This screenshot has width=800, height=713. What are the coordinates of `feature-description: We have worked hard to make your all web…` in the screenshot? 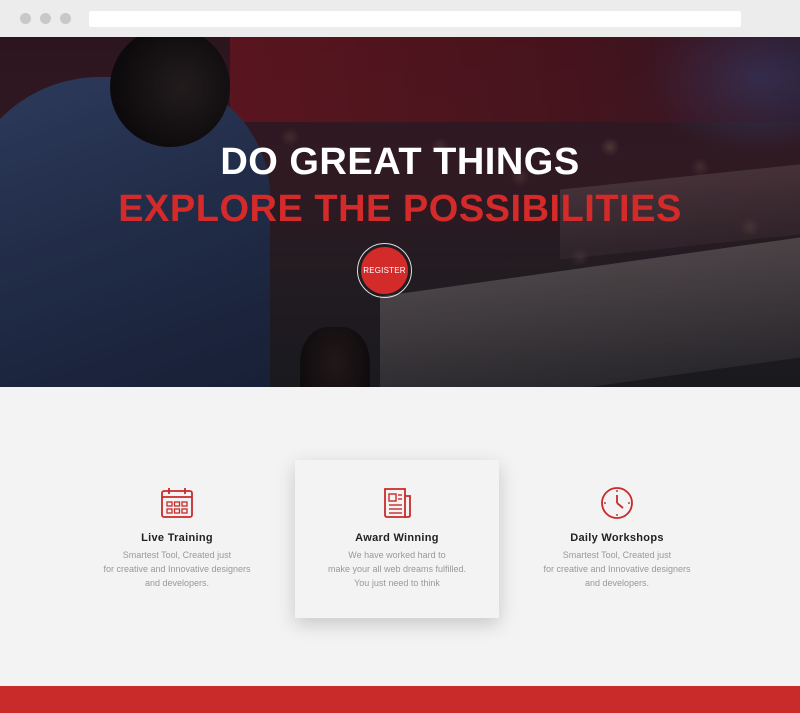 It's located at (397, 569).